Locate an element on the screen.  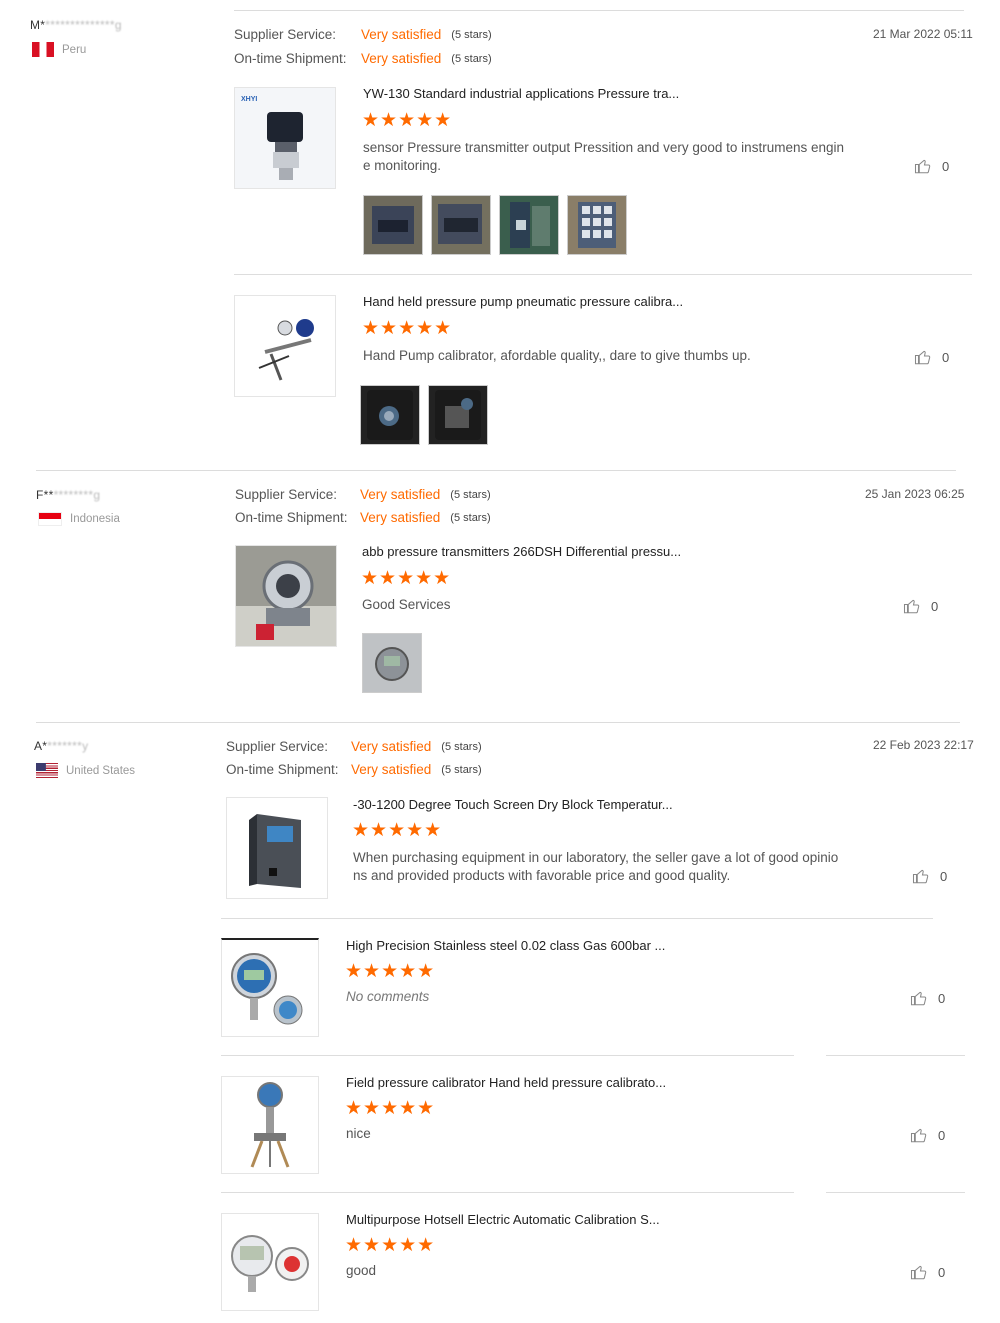
peru-flag-icon is located at coordinates (43, 49).